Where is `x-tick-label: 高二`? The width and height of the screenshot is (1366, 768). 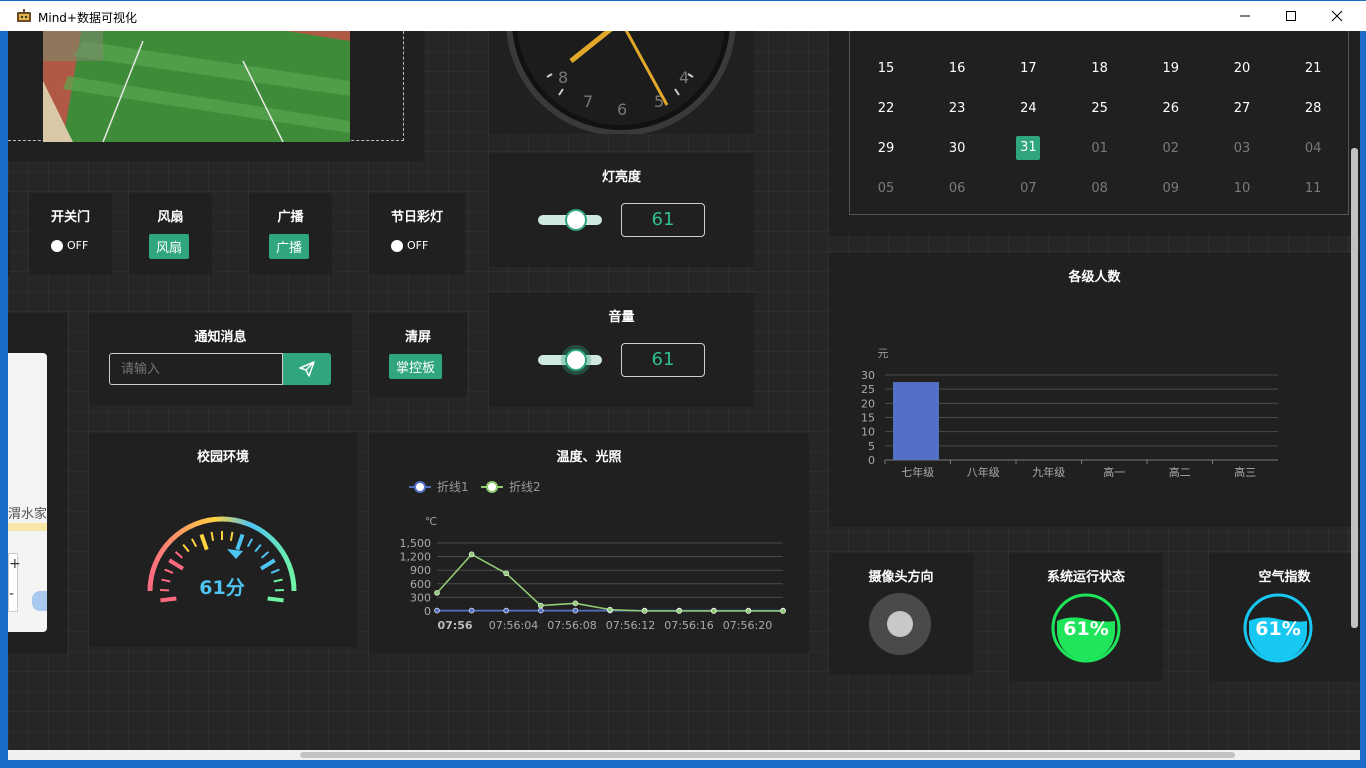 x-tick-label: 高二 is located at coordinates (1180, 472).